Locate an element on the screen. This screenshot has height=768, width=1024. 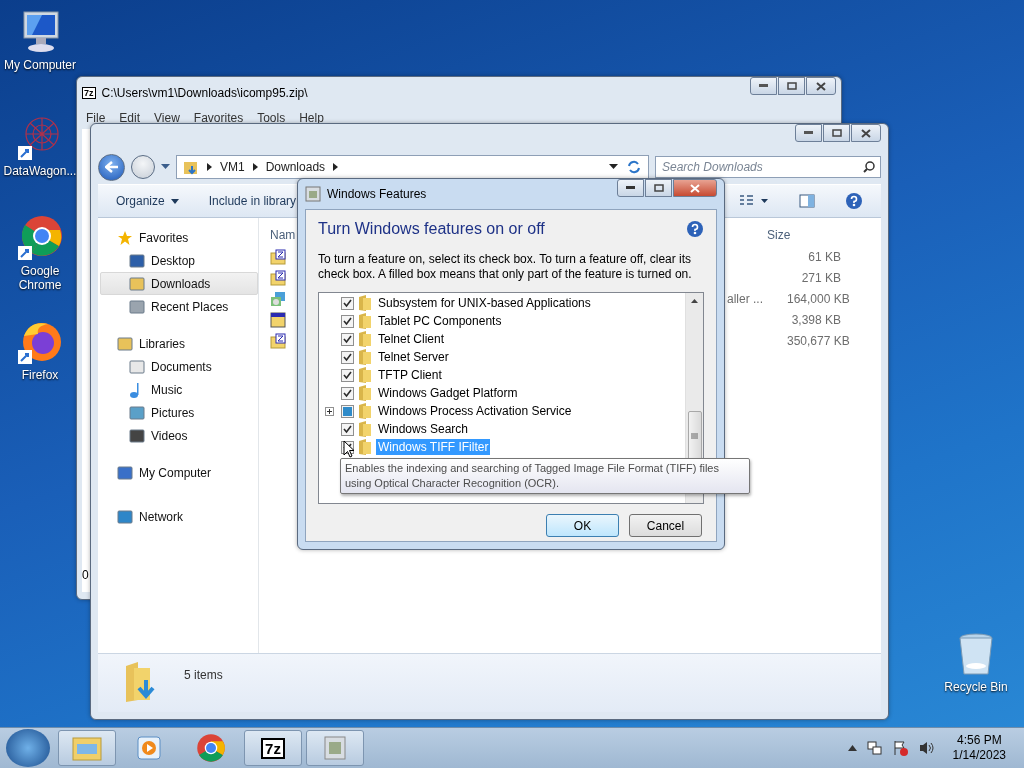
breadcrumb-item: VM1 is located at coordinates (232, 167).